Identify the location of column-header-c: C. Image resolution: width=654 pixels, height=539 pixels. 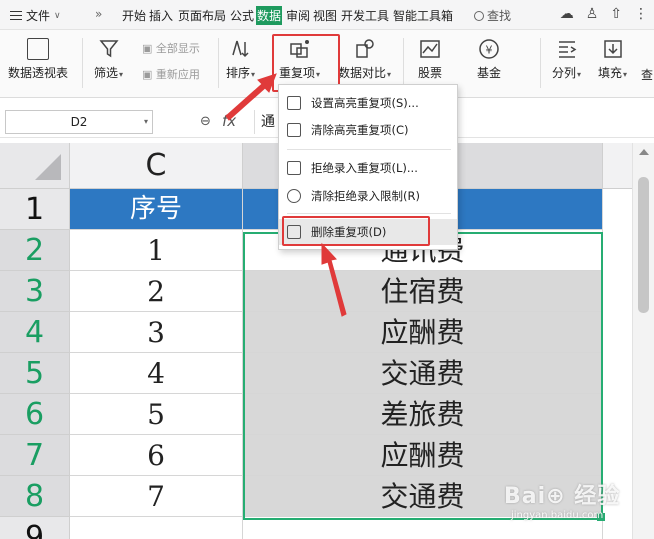
(156, 166).